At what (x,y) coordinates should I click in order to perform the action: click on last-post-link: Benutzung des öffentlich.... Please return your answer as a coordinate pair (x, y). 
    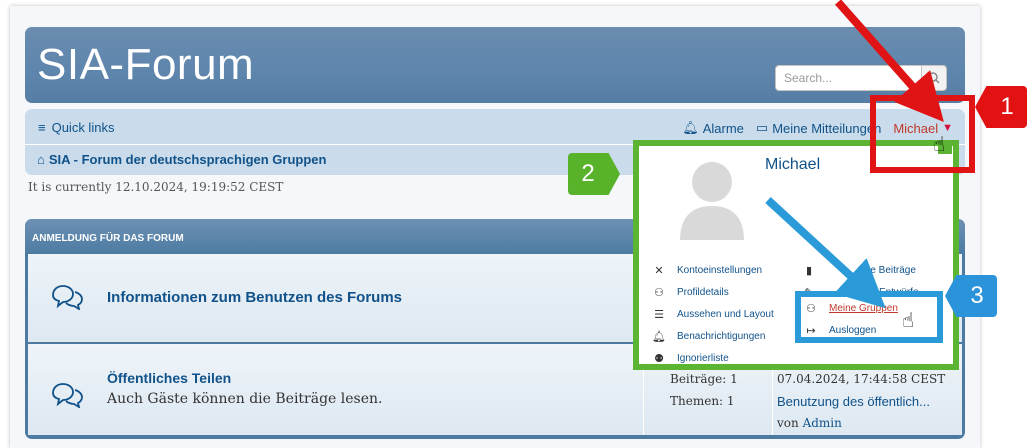
    Looking at the image, I should click on (853, 401).